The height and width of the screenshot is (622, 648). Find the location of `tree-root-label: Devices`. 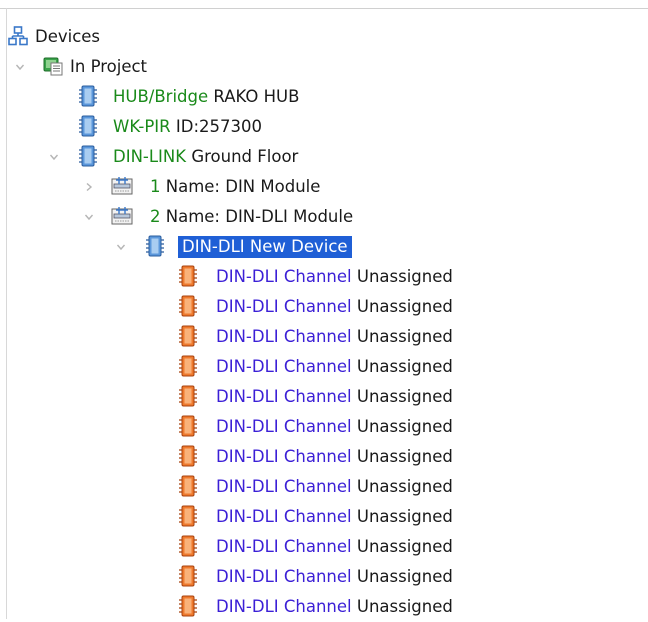

tree-root-label: Devices is located at coordinates (68, 36).